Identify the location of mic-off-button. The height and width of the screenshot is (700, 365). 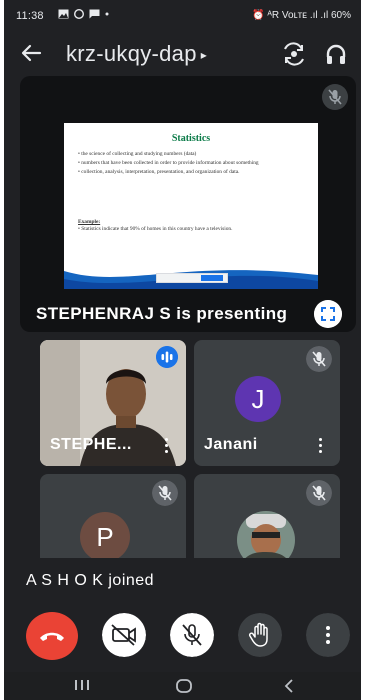
(192, 635).